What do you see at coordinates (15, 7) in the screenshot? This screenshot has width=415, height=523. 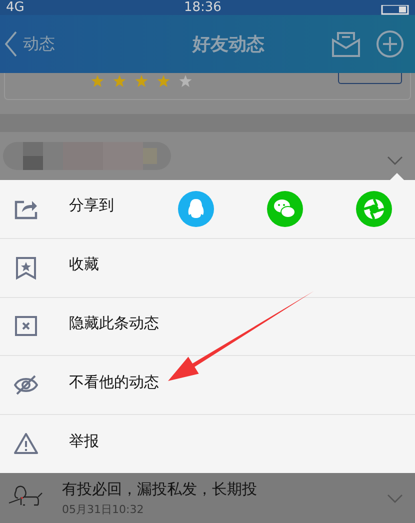 I see `network-label: 4G` at bounding box center [15, 7].